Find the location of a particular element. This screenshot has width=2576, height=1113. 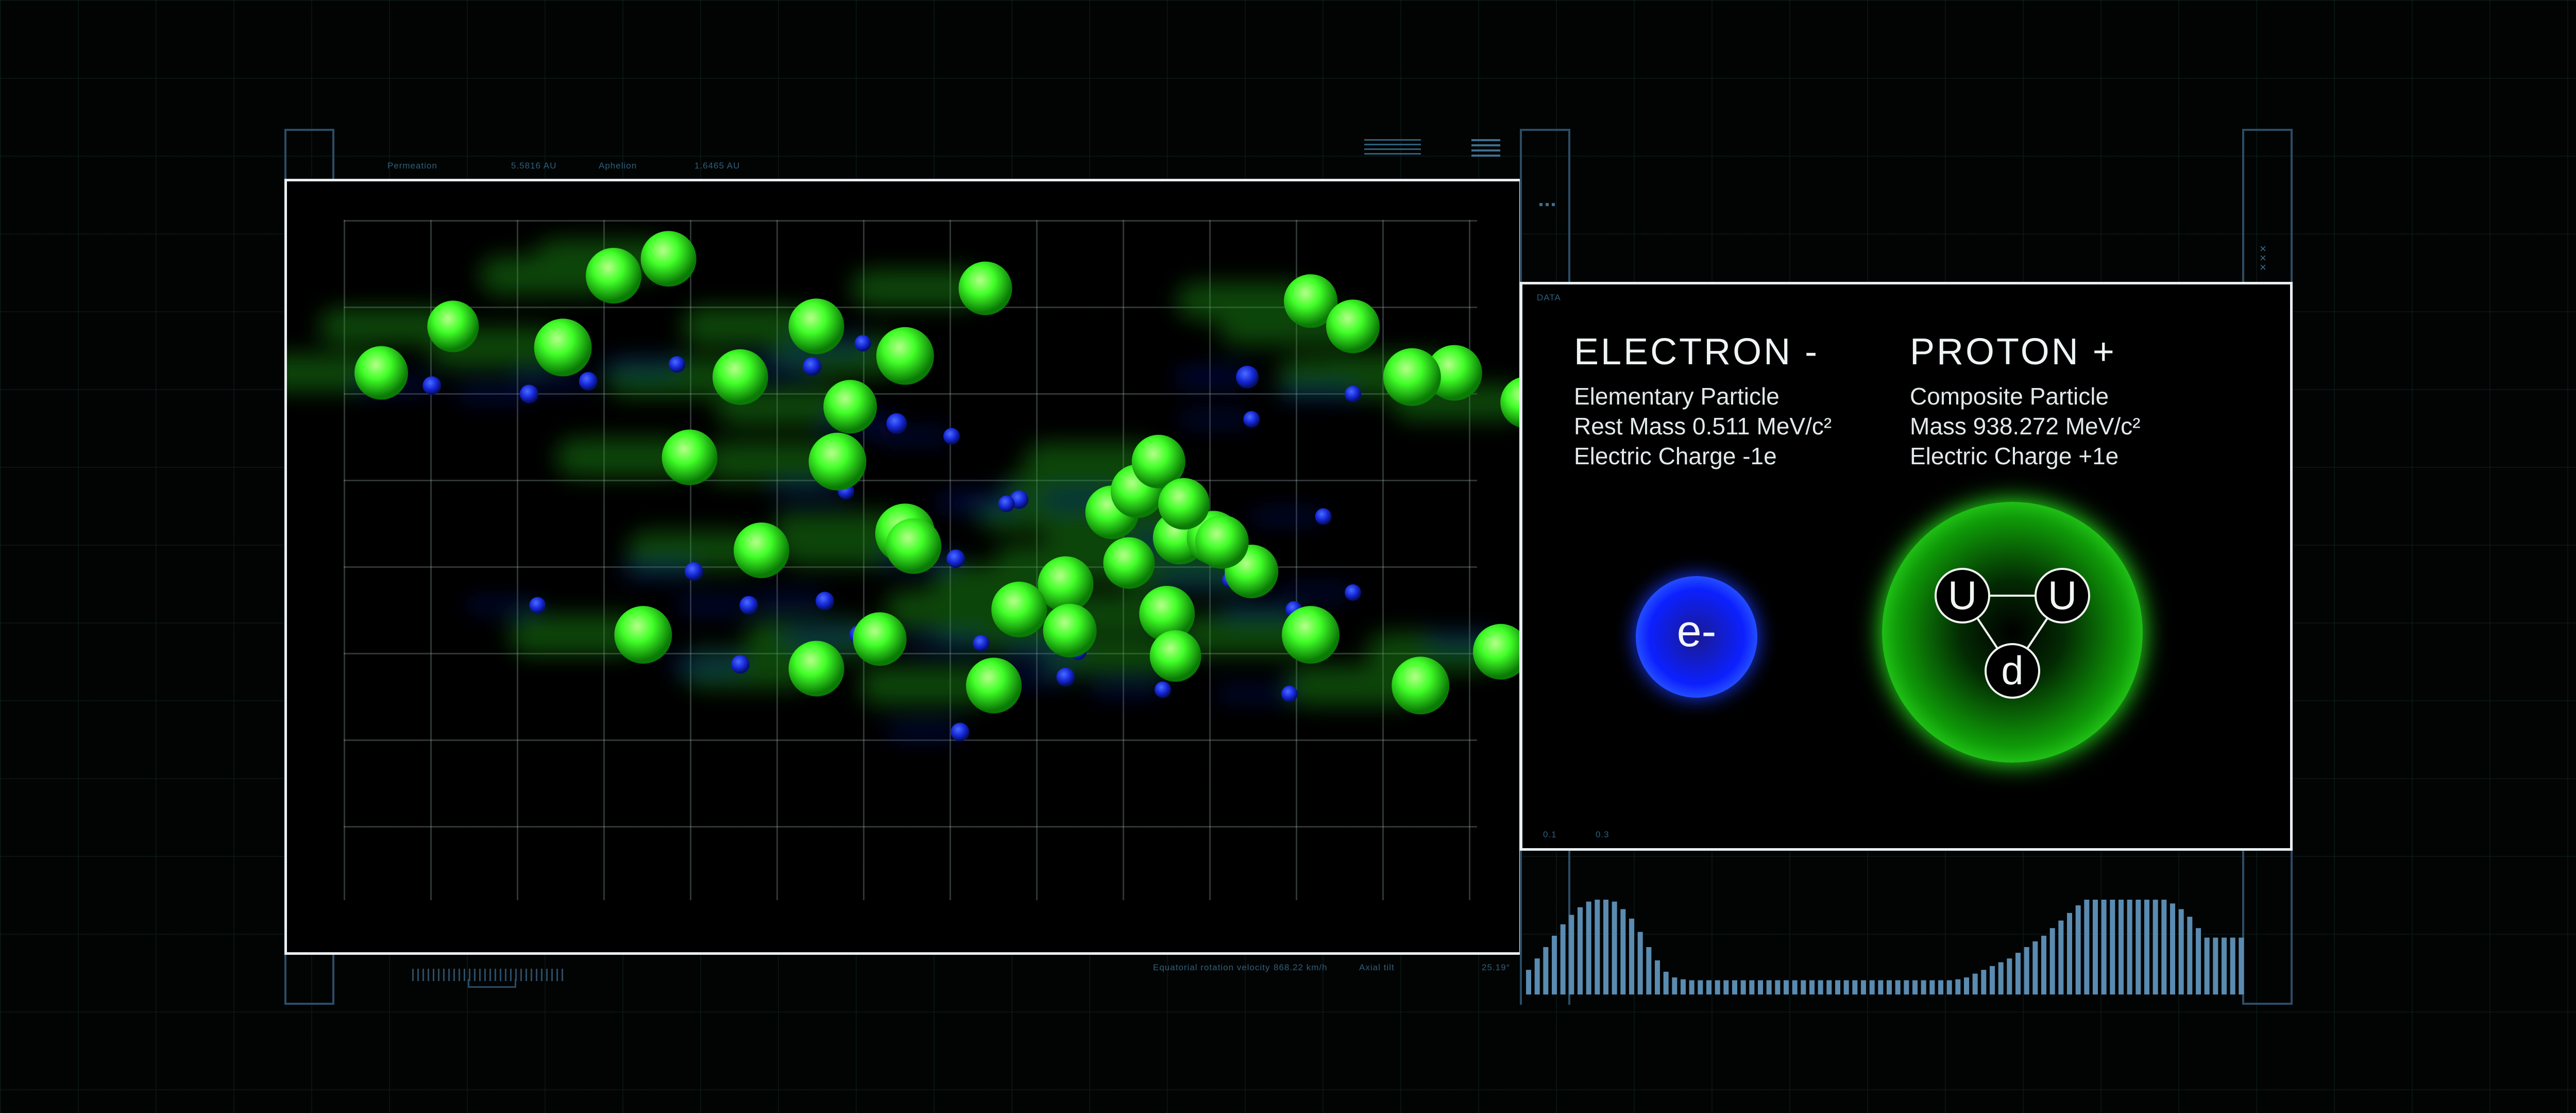

velocity-label: Equatorial rotation velocity is located at coordinates (1211, 967).